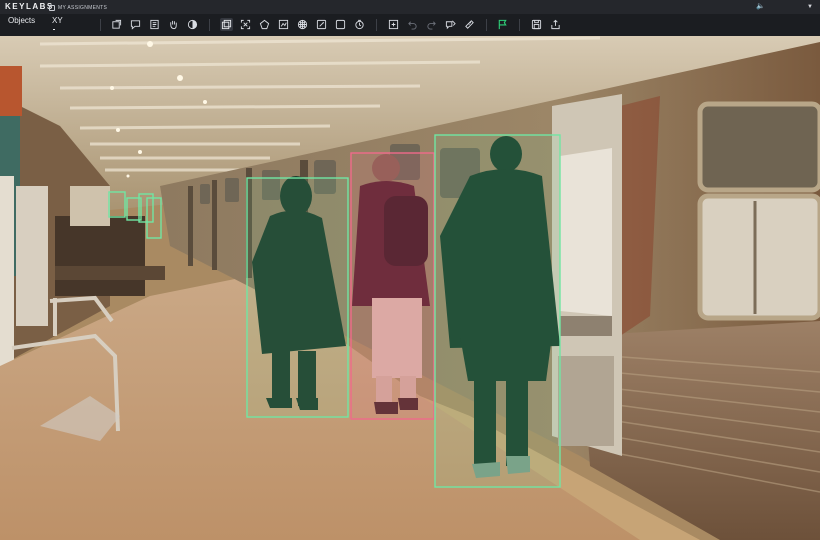 The width and height of the screenshot is (820, 540). What do you see at coordinates (264, 24) in the screenshot?
I see `polygon-icon` at bounding box center [264, 24].